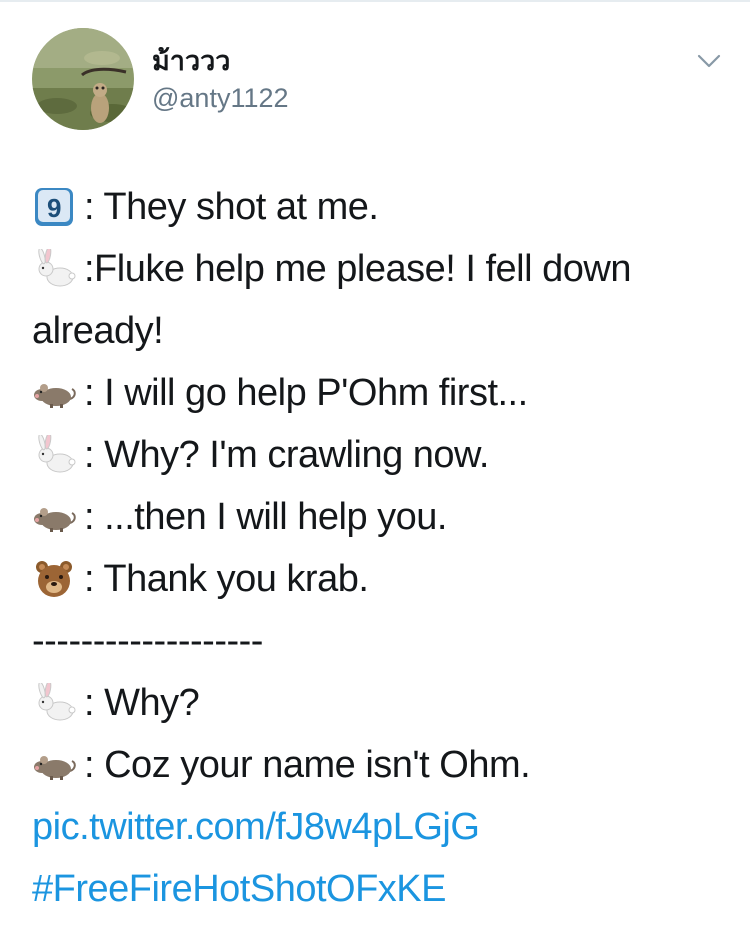 This screenshot has height=948, width=750. Describe the element at coordinates (226, 579) in the screenshot. I see `tweet-line-text: : Thank you krab.` at that location.